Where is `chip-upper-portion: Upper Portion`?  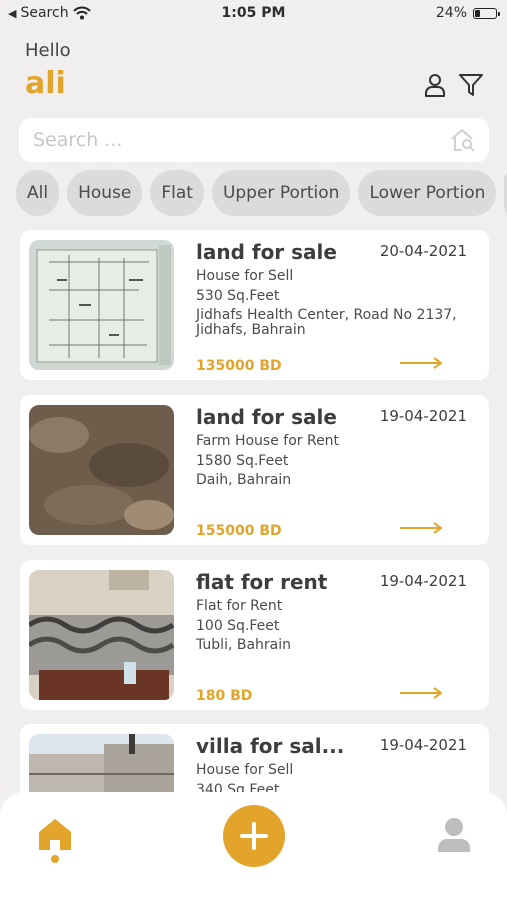
chip-upper-portion: Upper Portion is located at coordinates (281, 193).